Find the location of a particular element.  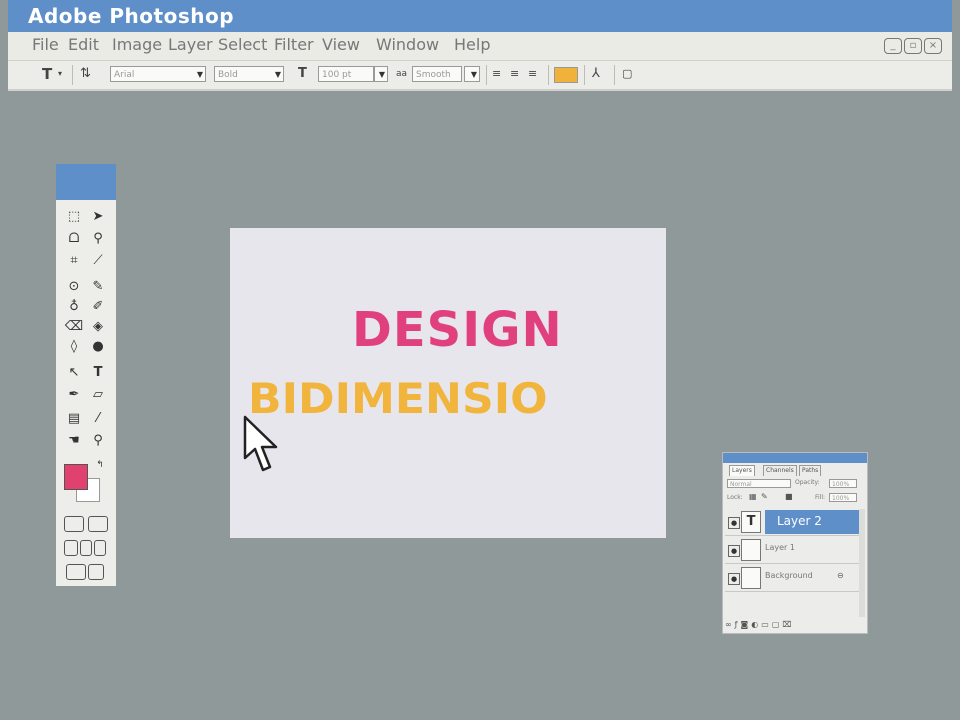

tab-paths: Paths is located at coordinates (810, 470).